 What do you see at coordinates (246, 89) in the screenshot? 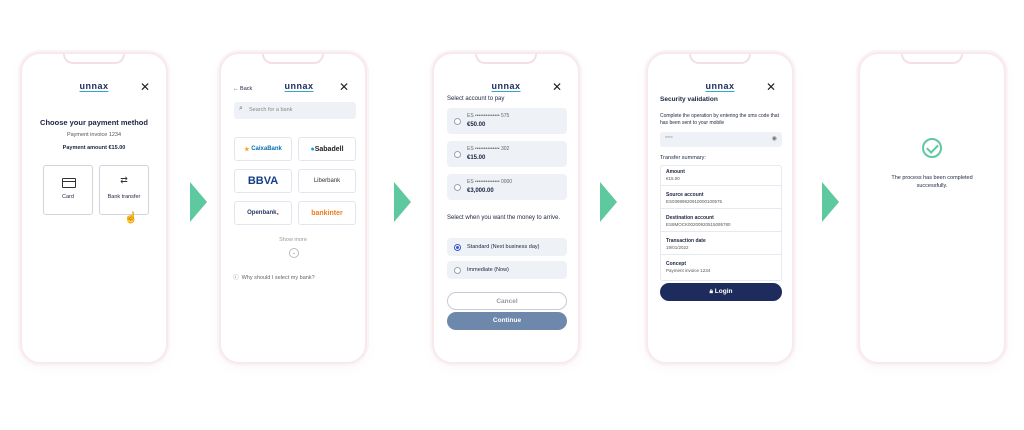
I see `back-label: Back` at bounding box center [246, 89].